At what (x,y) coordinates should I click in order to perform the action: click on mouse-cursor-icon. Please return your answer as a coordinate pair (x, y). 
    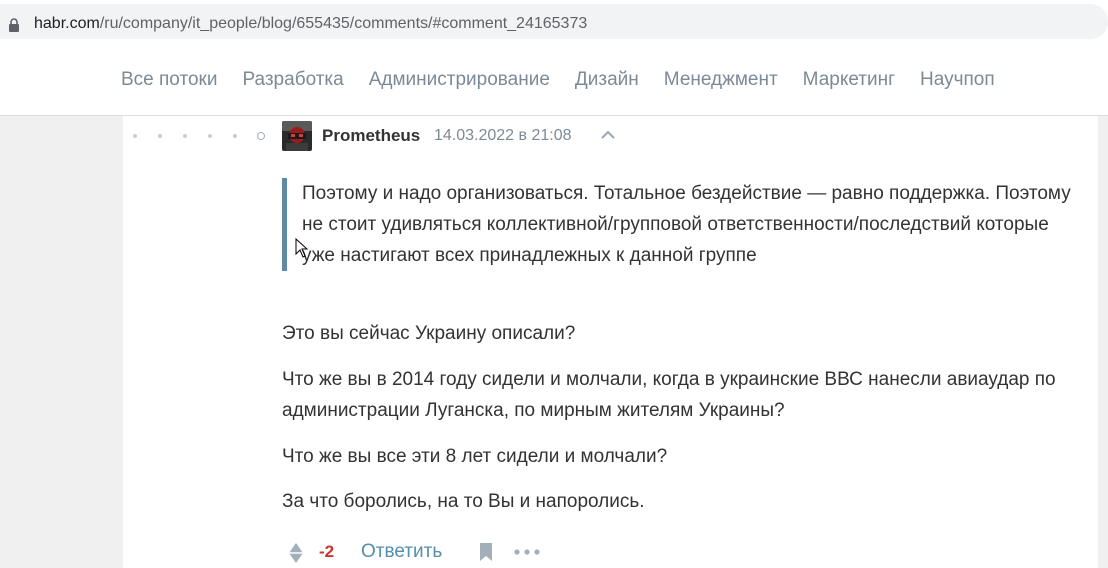
    Looking at the image, I should click on (302, 248).